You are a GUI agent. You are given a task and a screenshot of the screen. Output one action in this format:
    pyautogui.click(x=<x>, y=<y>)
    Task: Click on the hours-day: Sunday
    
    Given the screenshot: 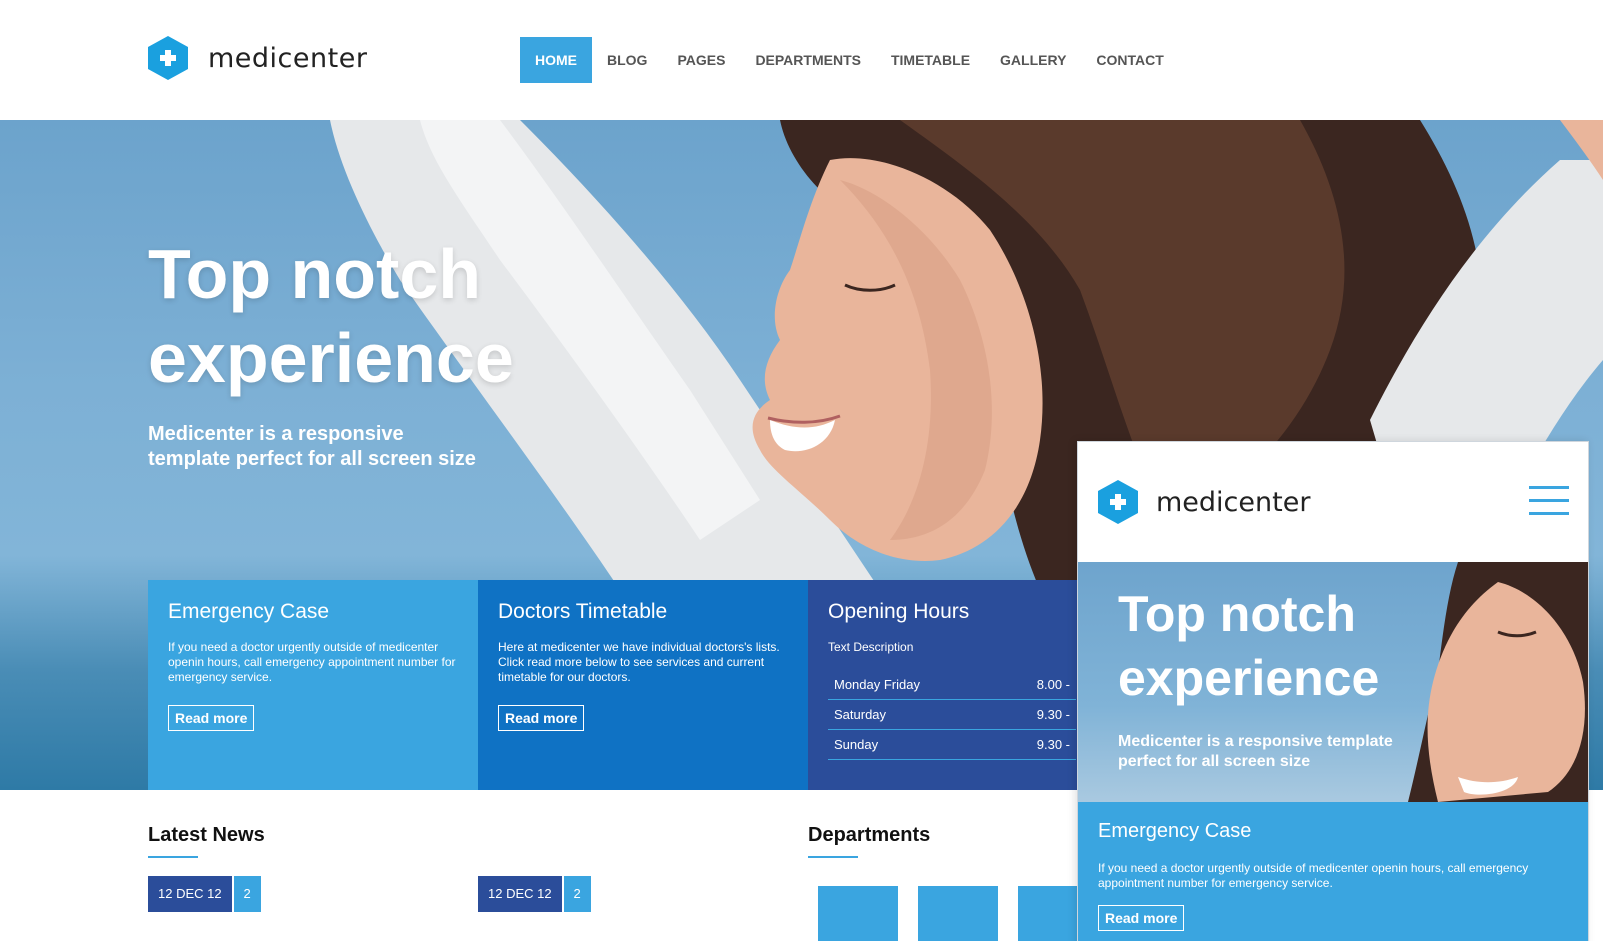 What is the action you would take?
    pyautogui.click(x=856, y=744)
    